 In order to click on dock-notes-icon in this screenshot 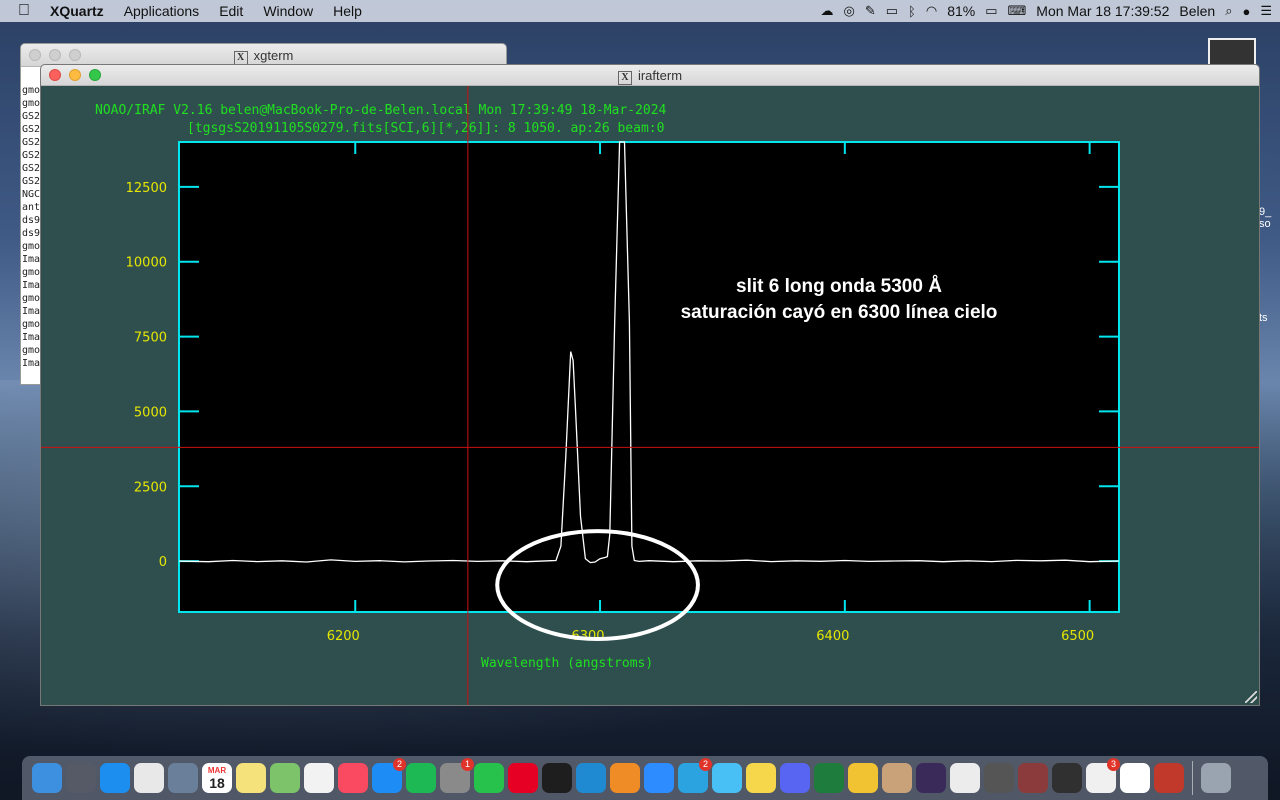, I will do `click(251, 778)`.